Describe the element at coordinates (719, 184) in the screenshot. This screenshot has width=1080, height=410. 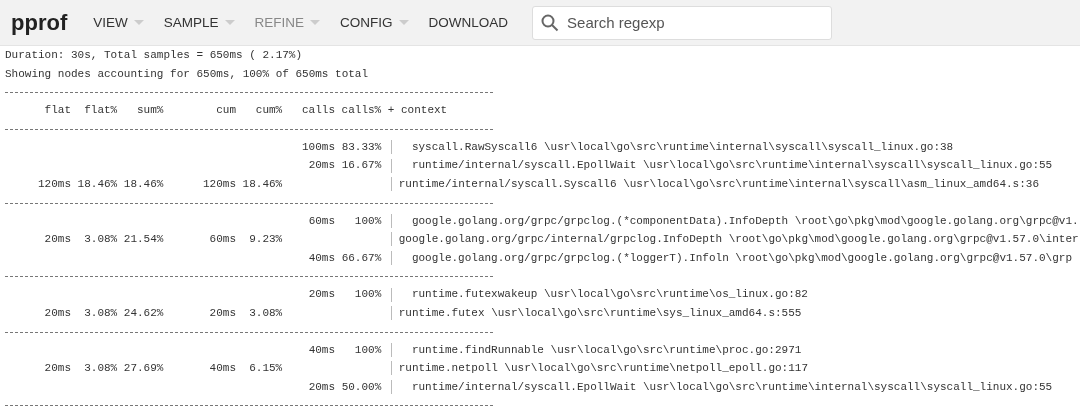
I see `context-cell-text: runtime/internal/syscall.Syscall6 \usr\local\go\src\runtime\internal\syscall\asm_linux_amd64.s:36` at that location.